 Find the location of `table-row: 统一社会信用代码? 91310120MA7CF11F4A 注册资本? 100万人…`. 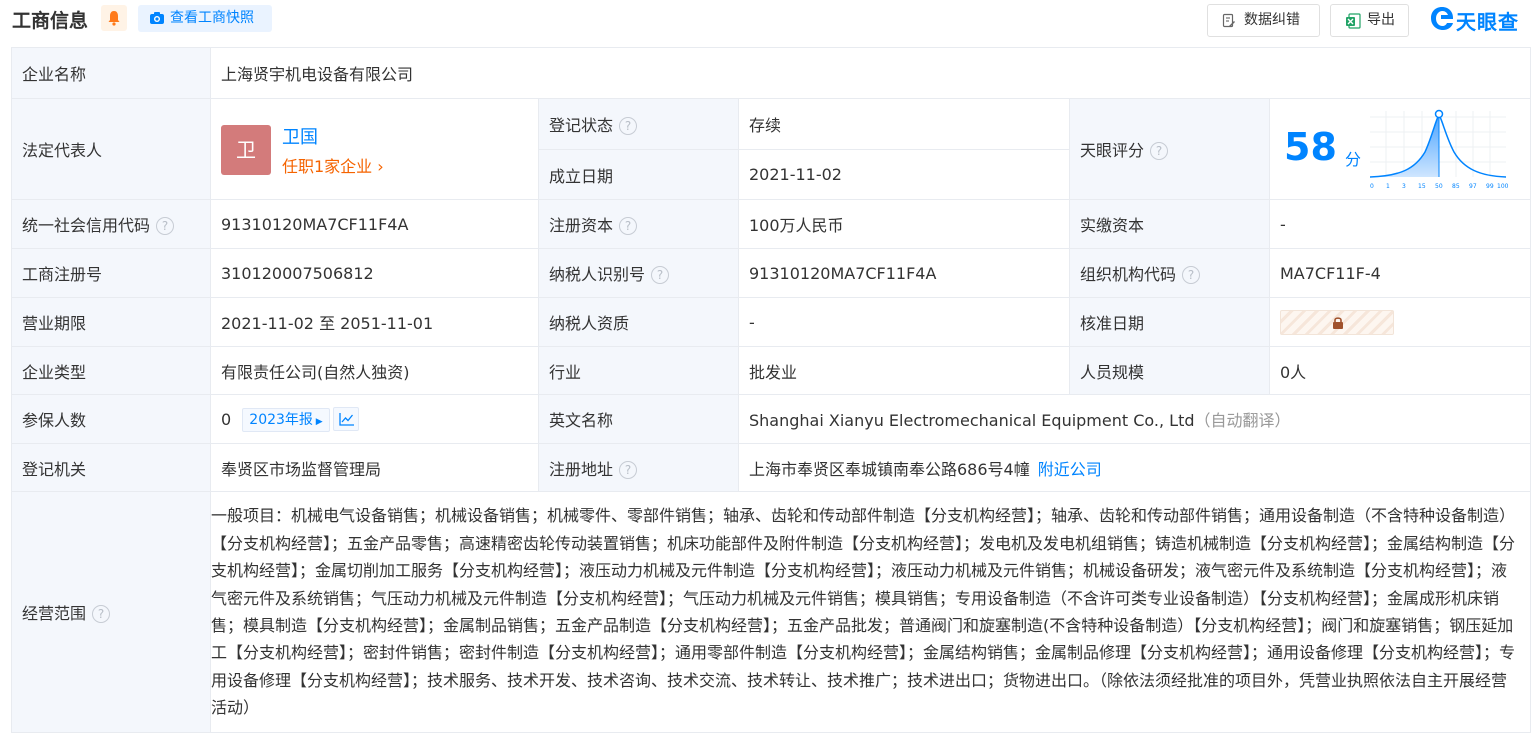

table-row: 统一社会信用代码? 91310120MA7CF11F4A 注册资本? 100万人… is located at coordinates (771, 224).